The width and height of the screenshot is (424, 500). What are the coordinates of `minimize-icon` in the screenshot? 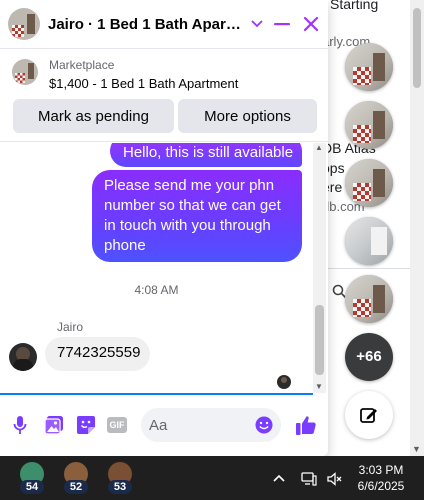 It's located at (282, 24).